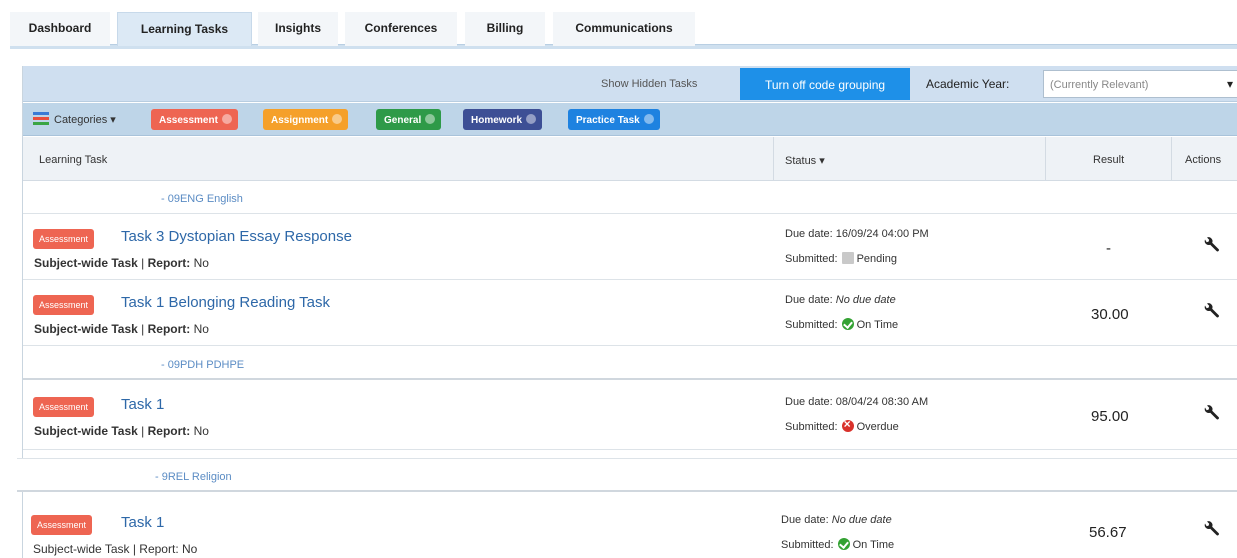 This screenshot has width=1237, height=558. What do you see at coordinates (497, 120) in the screenshot?
I see `chip-homework-label: Homework` at bounding box center [497, 120].